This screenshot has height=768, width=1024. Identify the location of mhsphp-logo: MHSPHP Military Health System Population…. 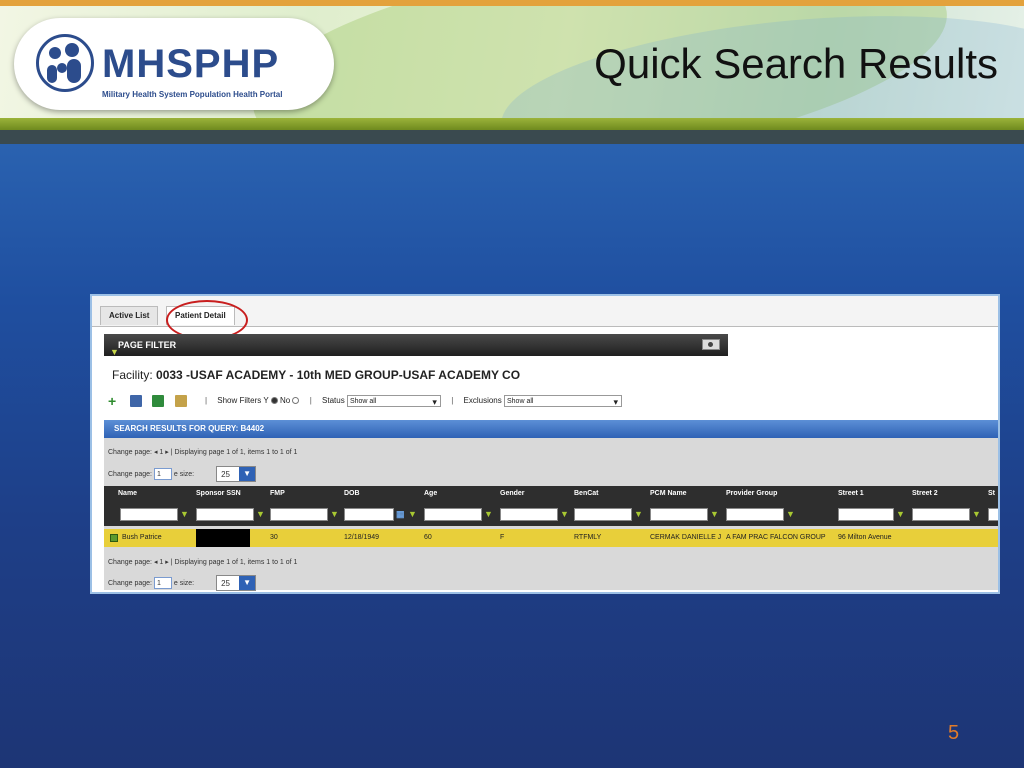
(174, 64).